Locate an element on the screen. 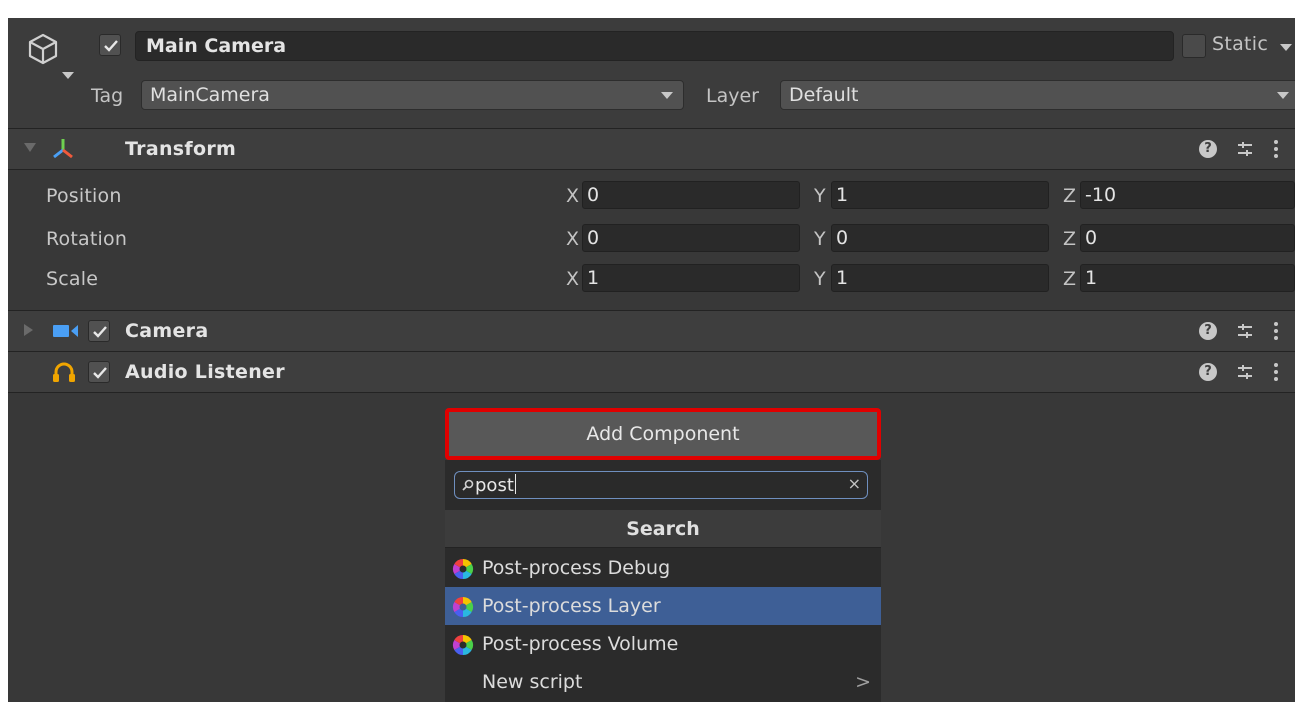 This screenshot has height=702, width=1295. static-dropdown-caret-icon is located at coordinates (1286, 47).